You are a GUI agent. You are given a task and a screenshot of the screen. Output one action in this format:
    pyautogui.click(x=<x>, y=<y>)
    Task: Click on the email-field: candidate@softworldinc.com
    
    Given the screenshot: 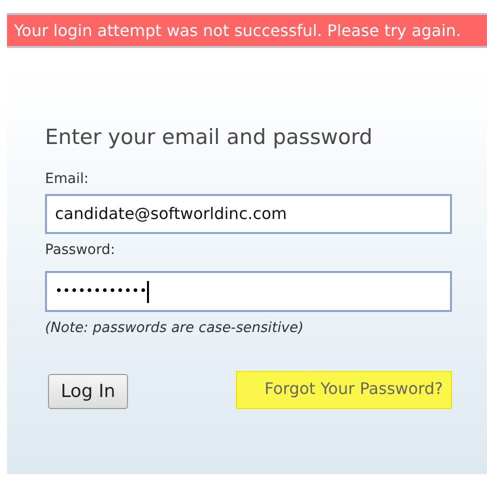 What is the action you would take?
    pyautogui.click(x=248, y=214)
    